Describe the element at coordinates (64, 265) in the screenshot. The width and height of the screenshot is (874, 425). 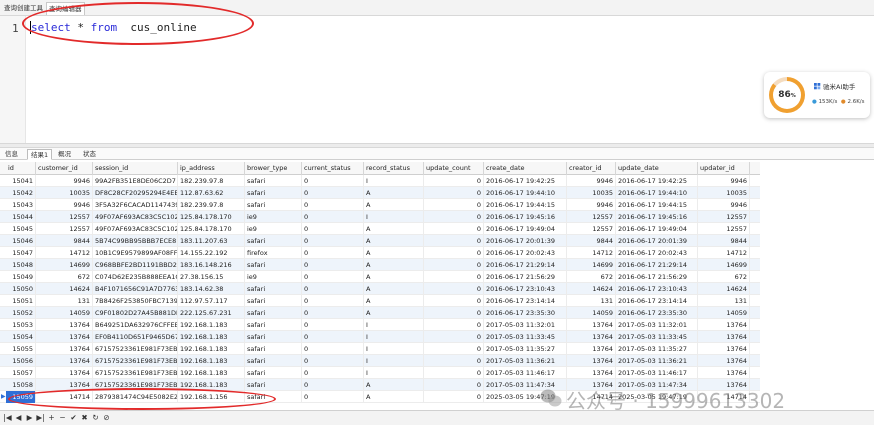
I see `cell-customer-id: 14699` at that location.